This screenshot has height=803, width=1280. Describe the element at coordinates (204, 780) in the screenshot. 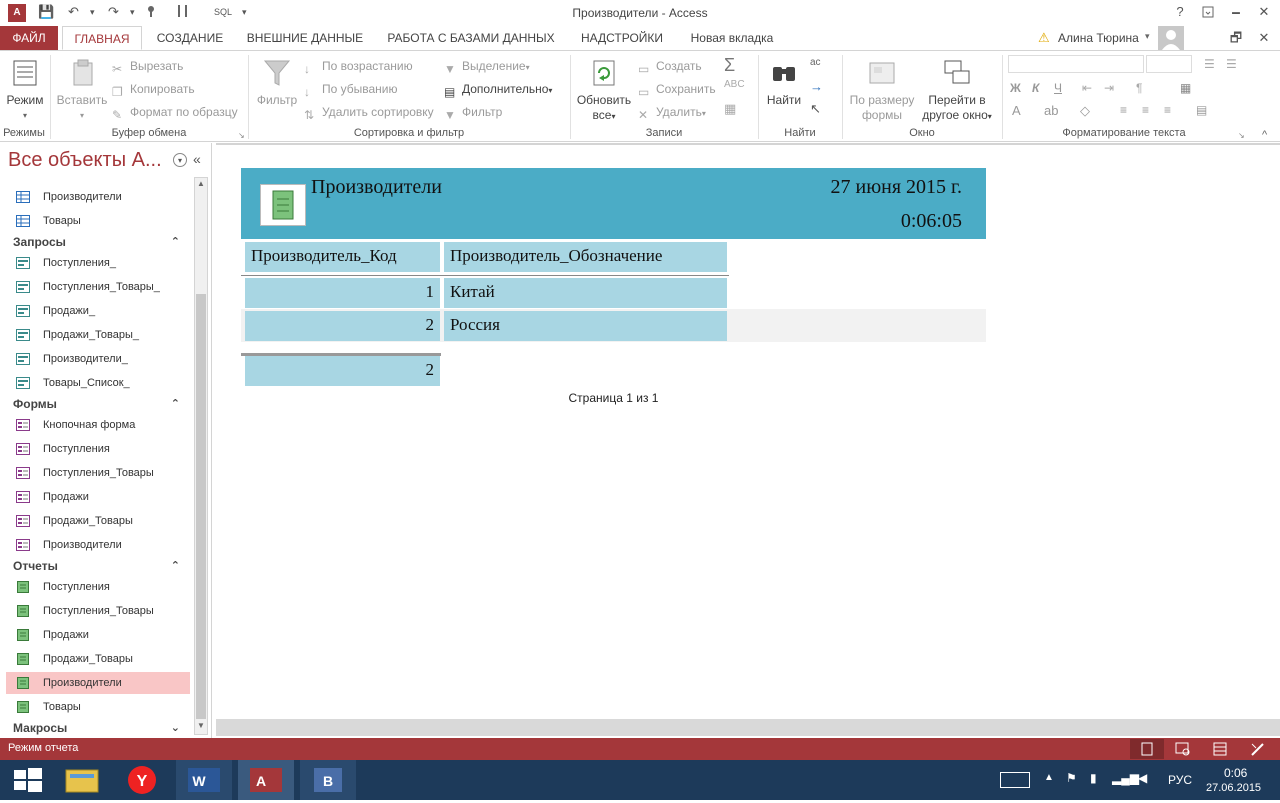

I see `word-icon: W` at that location.